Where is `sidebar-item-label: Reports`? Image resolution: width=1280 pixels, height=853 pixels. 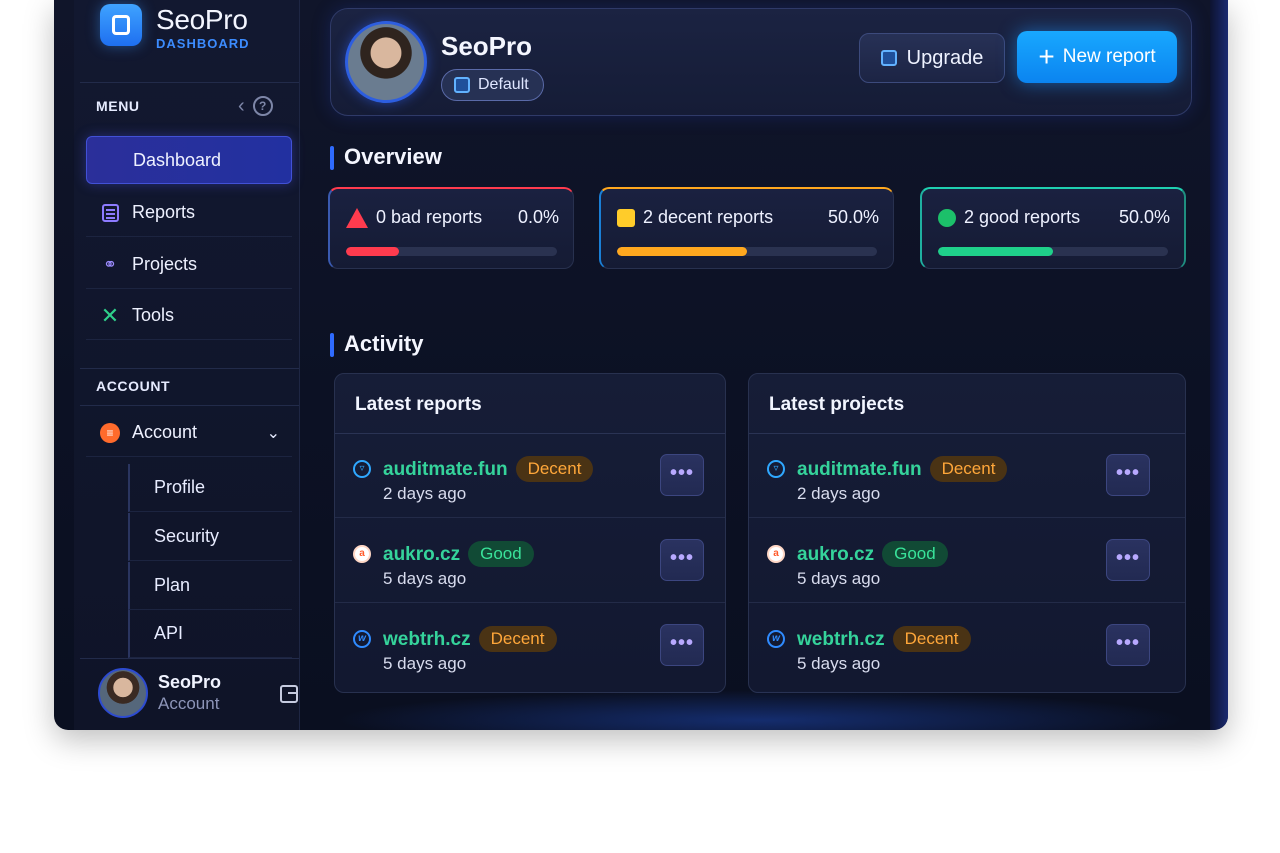 sidebar-item-label: Reports is located at coordinates (164, 212).